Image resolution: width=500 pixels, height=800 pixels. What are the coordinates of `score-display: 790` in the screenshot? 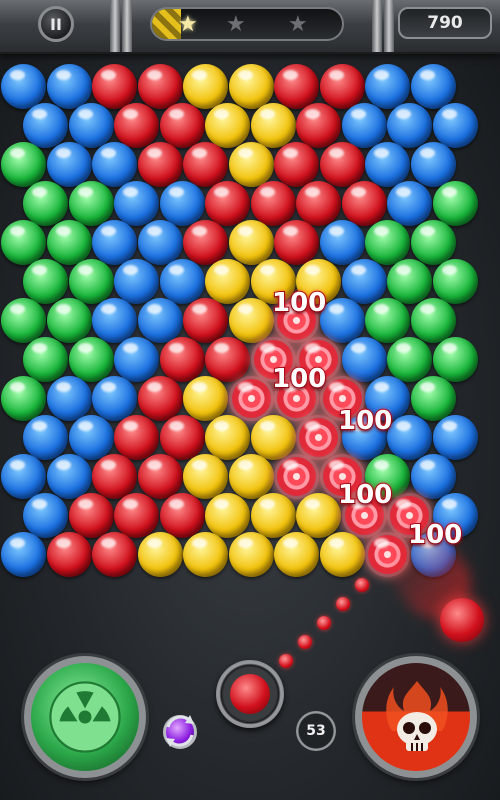 It's located at (445, 23).